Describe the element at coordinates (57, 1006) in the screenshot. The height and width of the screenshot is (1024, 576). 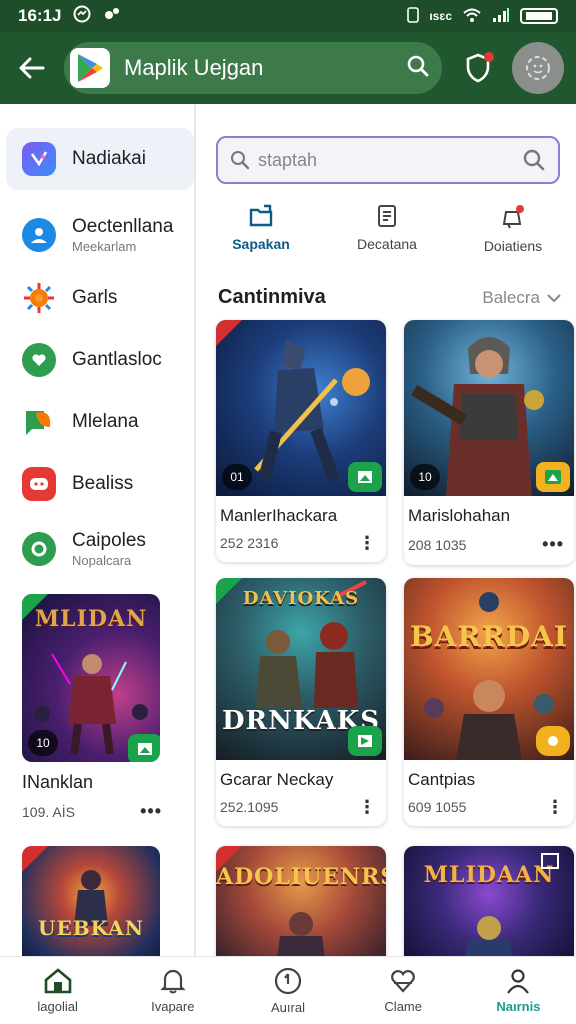
I see `nav-label: lagolial` at that location.